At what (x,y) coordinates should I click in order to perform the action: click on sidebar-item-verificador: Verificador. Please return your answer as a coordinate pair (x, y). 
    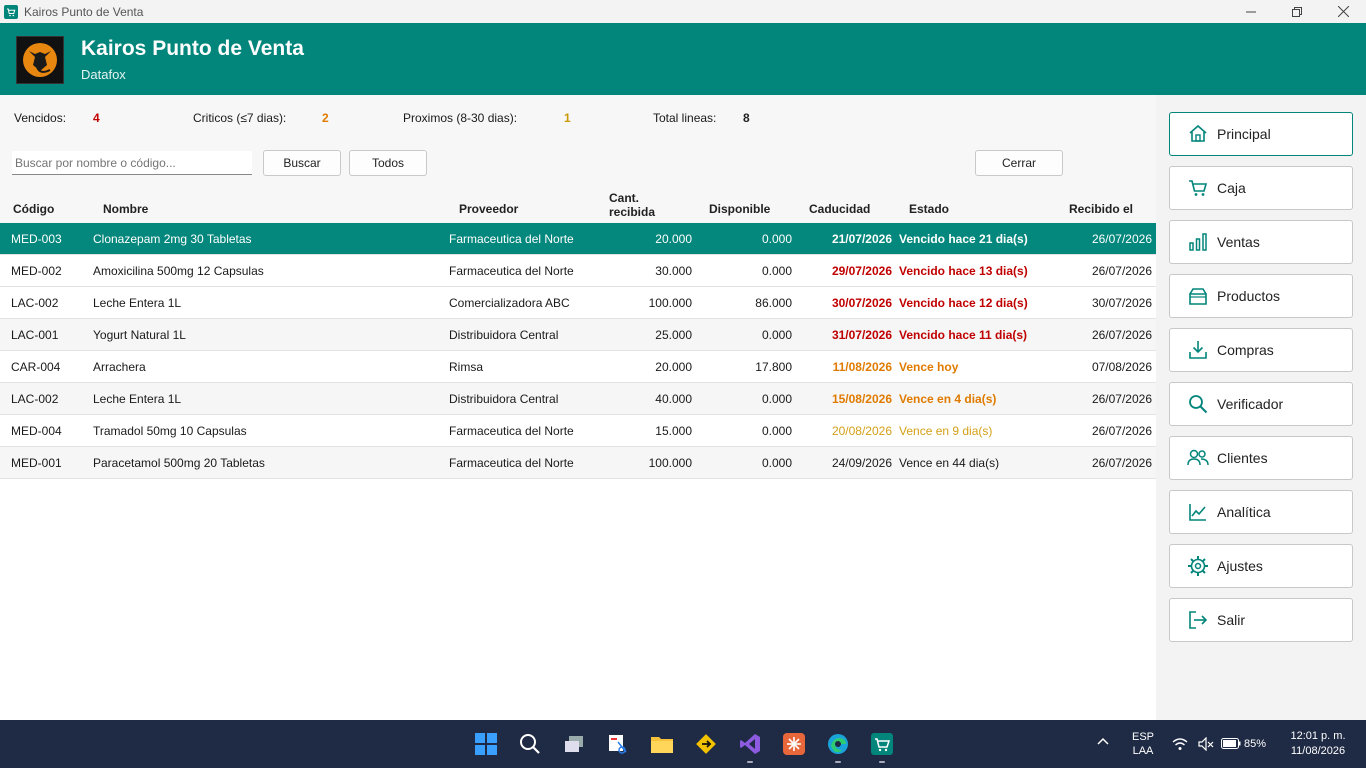
    Looking at the image, I should click on (1261, 404).